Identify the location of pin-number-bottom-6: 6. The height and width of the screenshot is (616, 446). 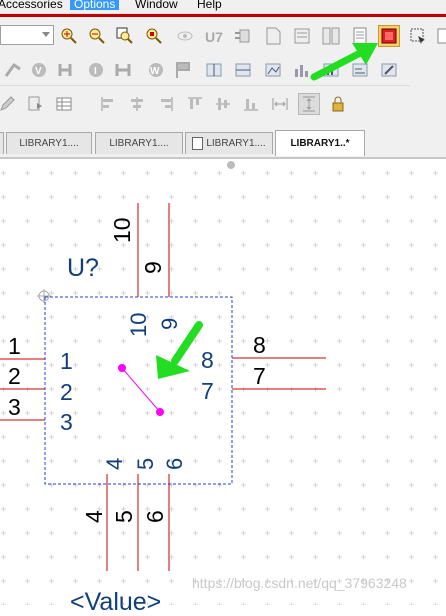
(155, 516).